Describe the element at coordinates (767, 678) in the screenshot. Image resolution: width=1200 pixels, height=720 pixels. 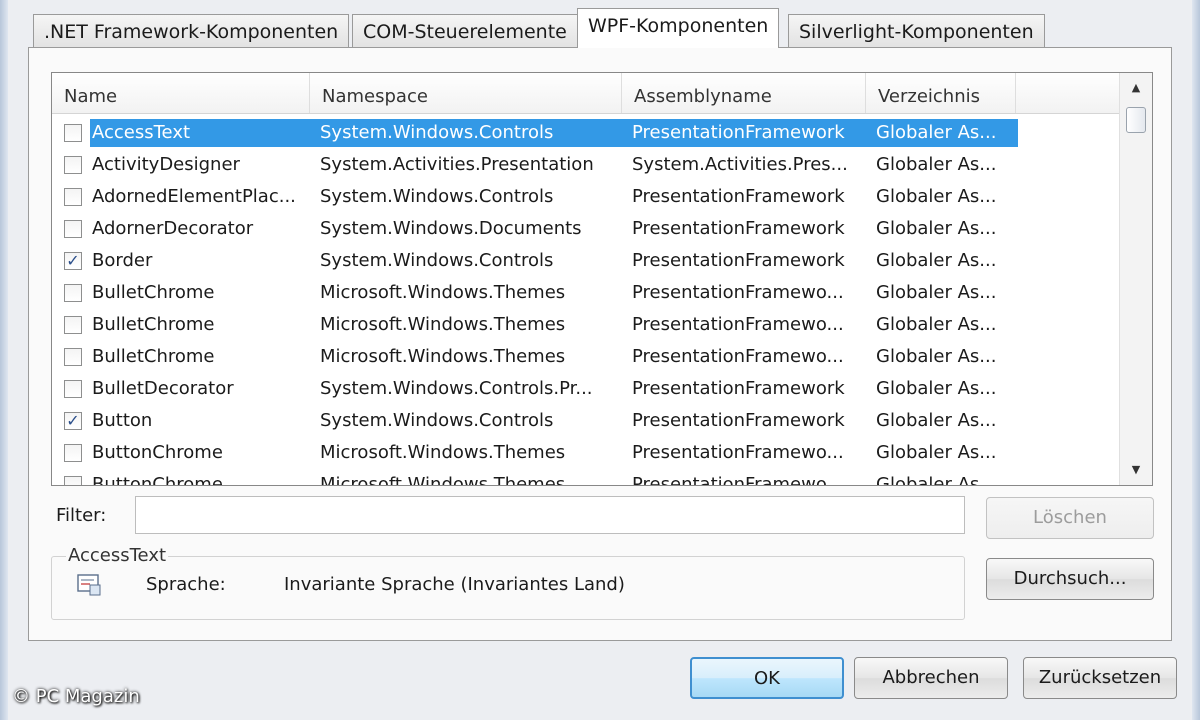
I see `ok-button: OK` at that location.